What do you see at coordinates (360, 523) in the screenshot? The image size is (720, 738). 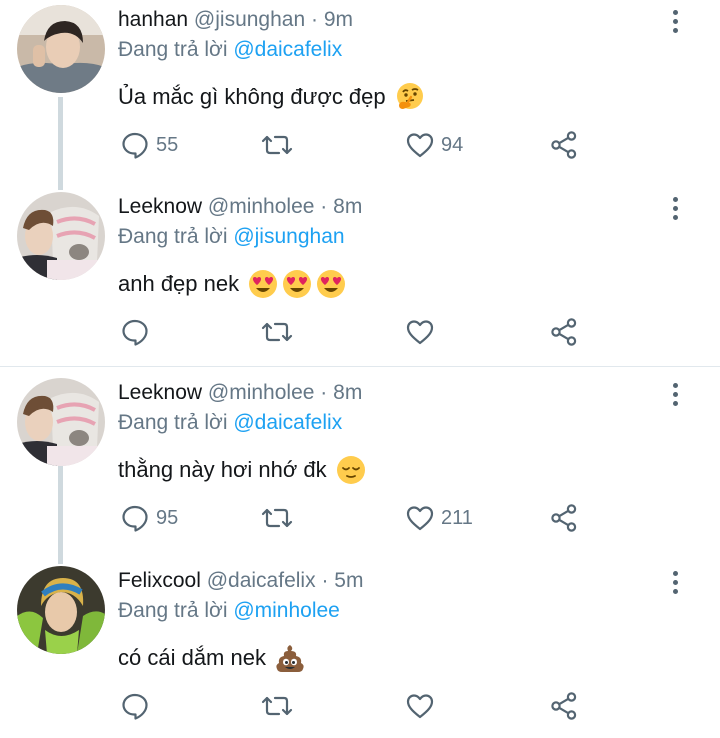 I see `tweet-actions: 95 211` at bounding box center [360, 523].